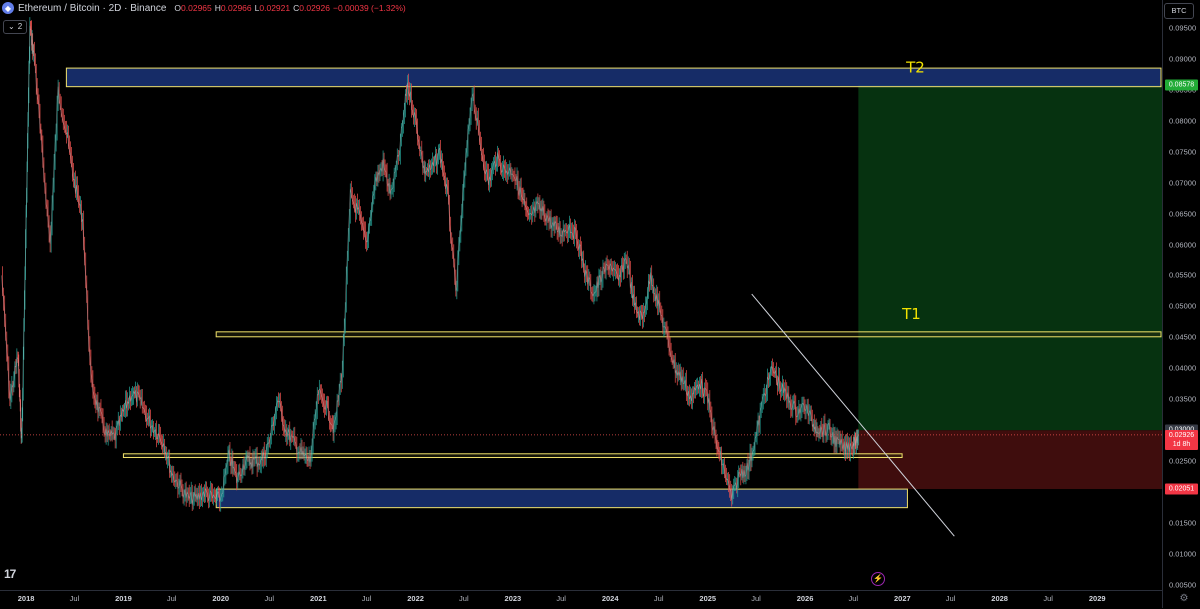 The width and height of the screenshot is (1200, 609). Describe the element at coordinates (1183, 337) in the screenshot. I see `price-tick: 0.04500` at that location.